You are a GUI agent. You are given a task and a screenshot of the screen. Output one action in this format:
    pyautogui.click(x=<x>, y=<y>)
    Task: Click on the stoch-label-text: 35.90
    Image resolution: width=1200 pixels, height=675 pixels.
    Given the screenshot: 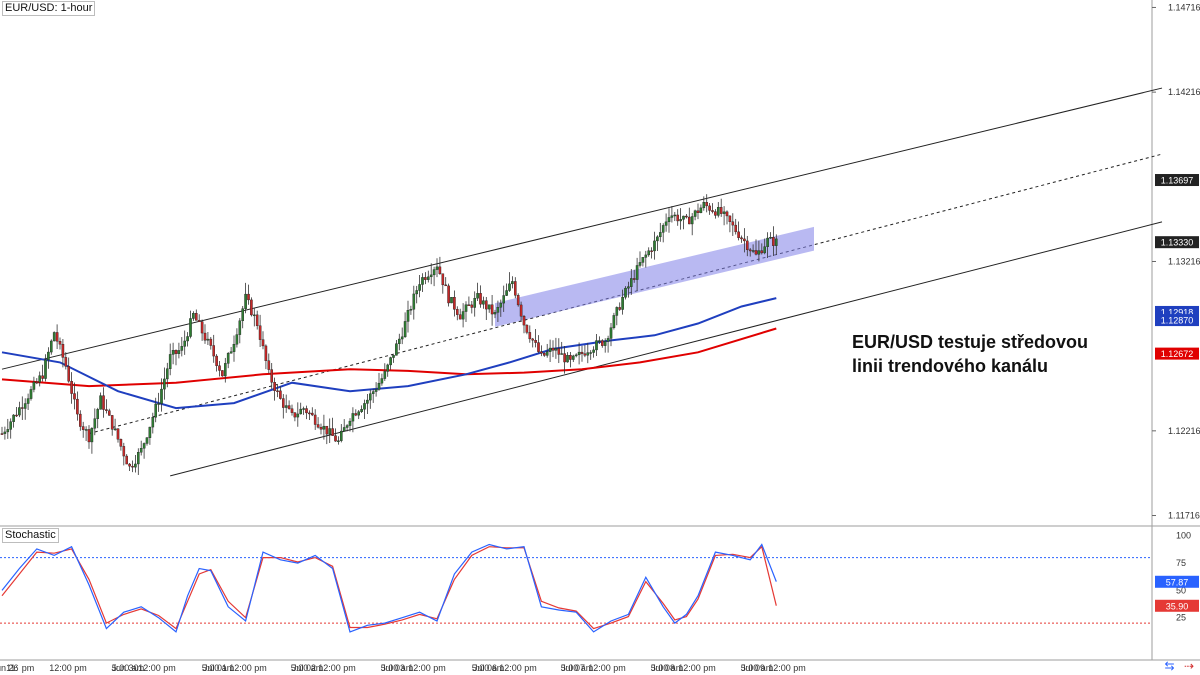 What is the action you would take?
    pyautogui.click(x=1177, y=606)
    